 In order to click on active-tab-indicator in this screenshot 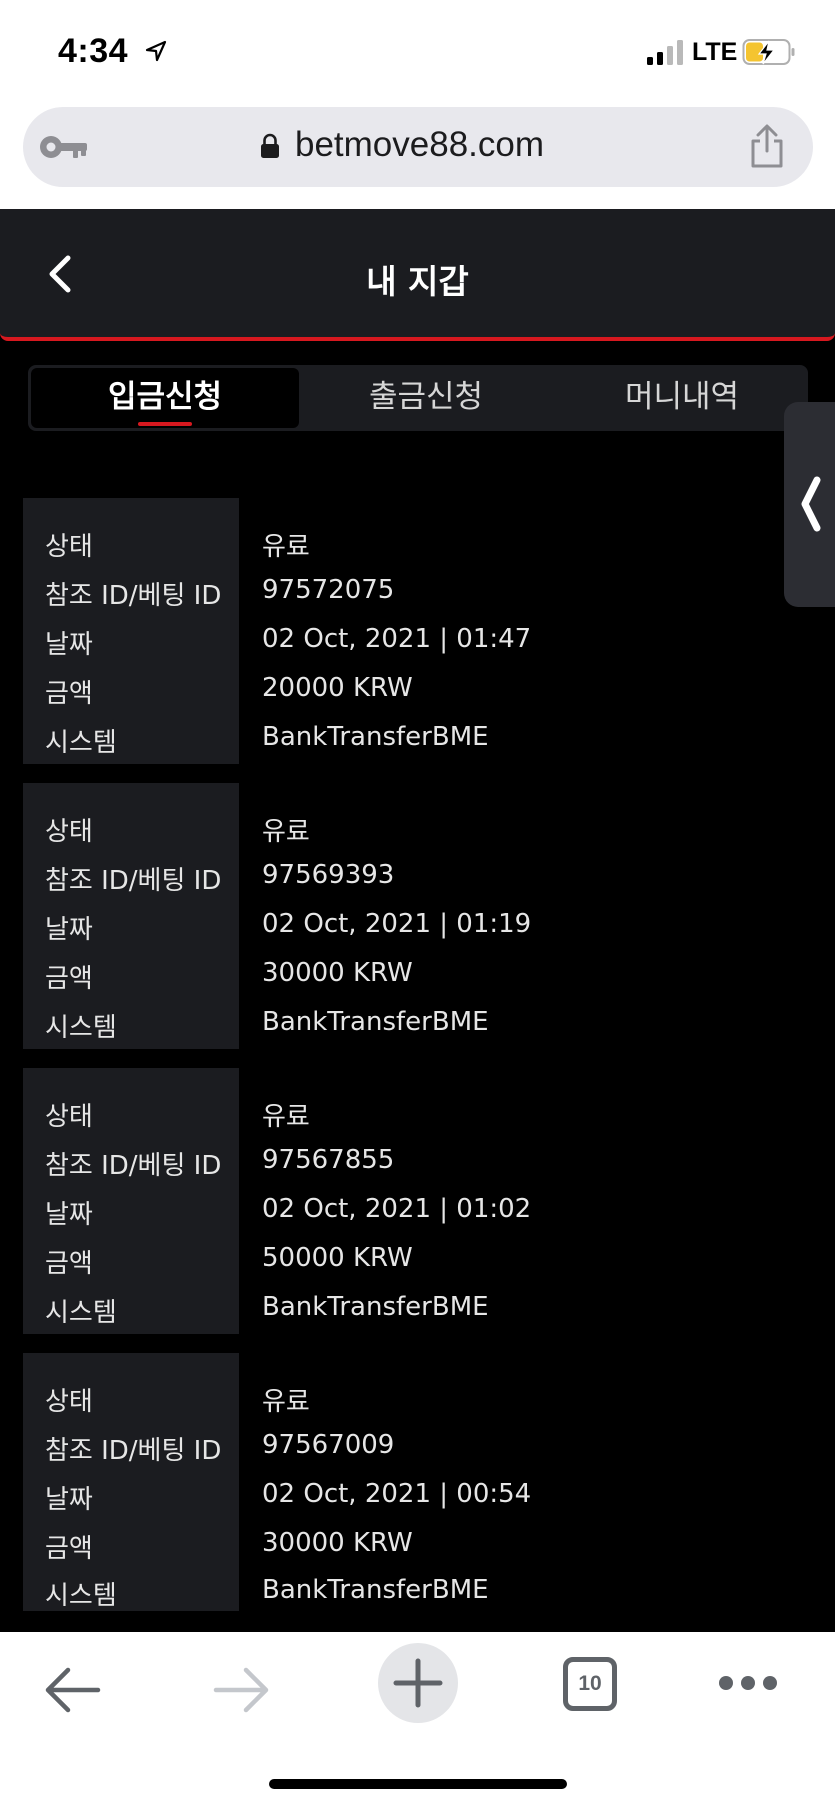, I will do `click(165, 424)`.